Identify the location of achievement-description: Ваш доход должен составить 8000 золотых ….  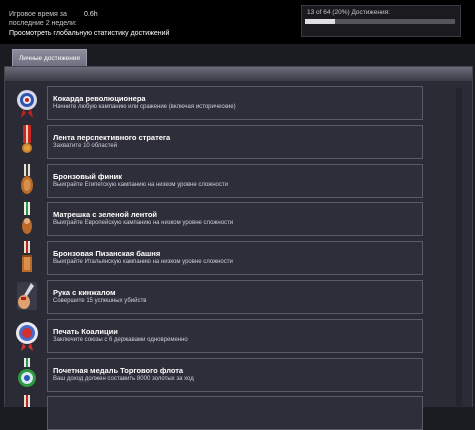
(123, 378).